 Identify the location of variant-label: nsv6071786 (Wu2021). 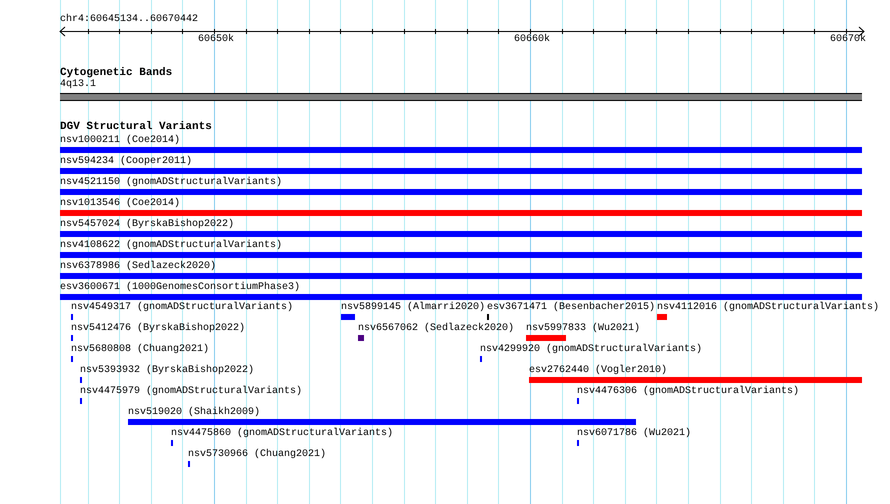
(634, 433).